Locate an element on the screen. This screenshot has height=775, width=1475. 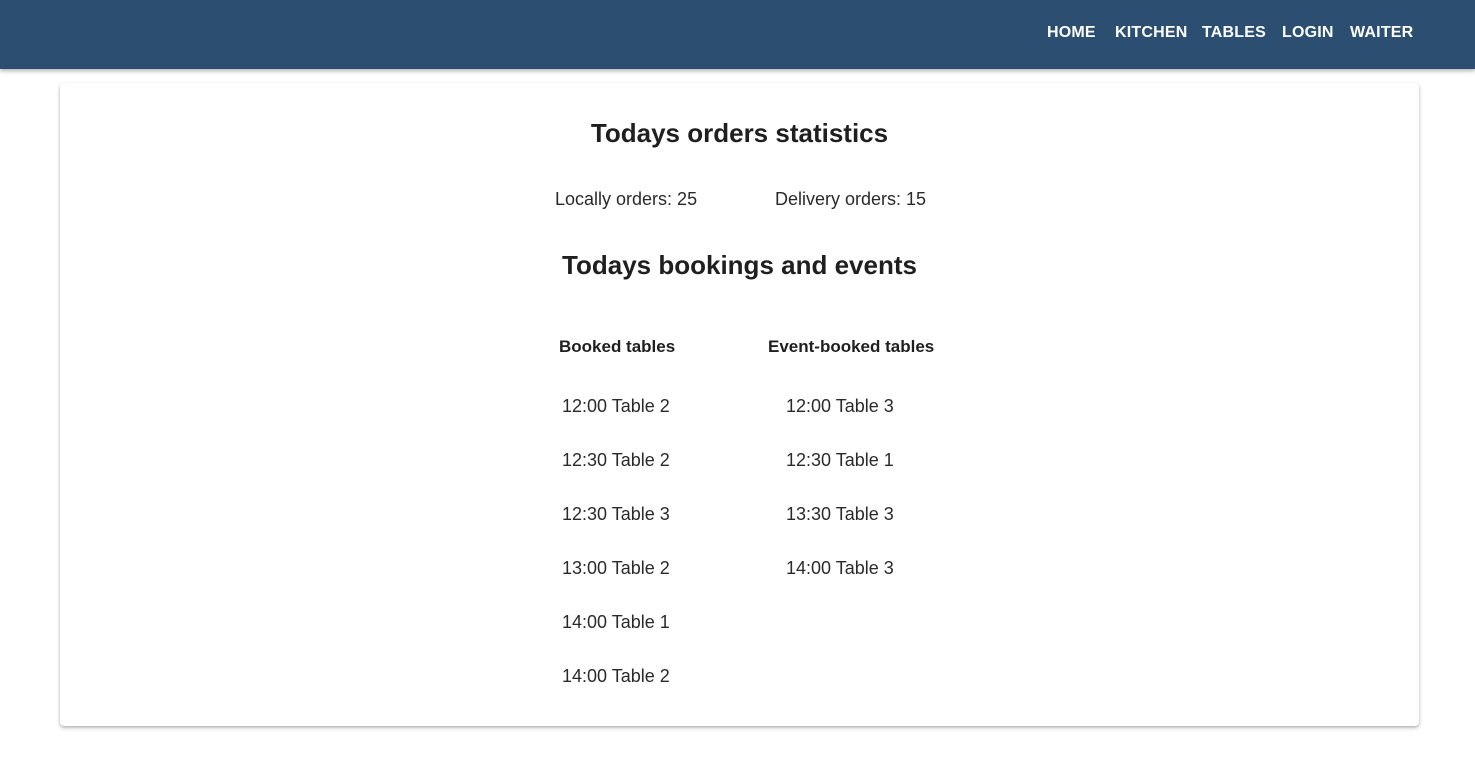
orders-statistics-title: Todays orders statistics is located at coordinates (739, 133).